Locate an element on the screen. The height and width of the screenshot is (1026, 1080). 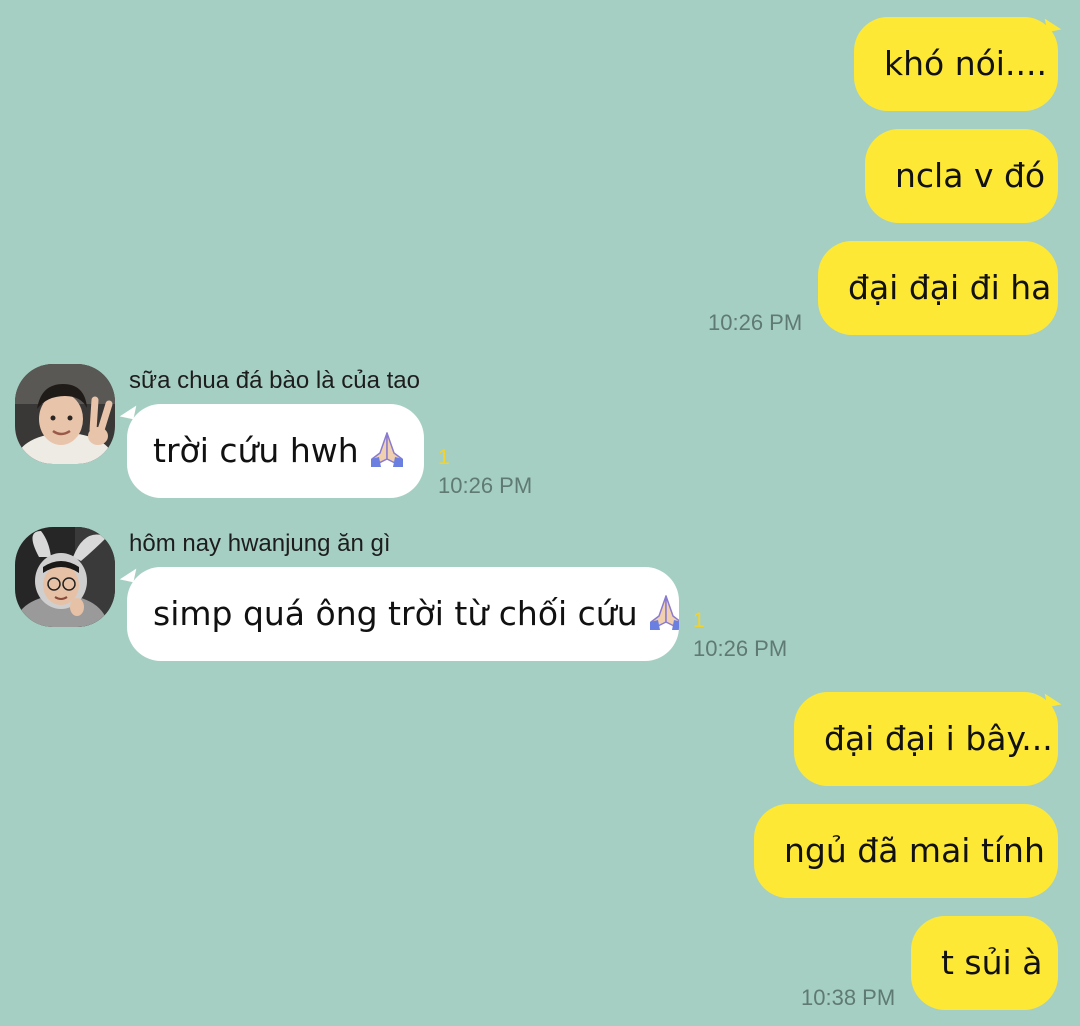
outgoing-message-bubble: t sủi à is located at coordinates (984, 963).